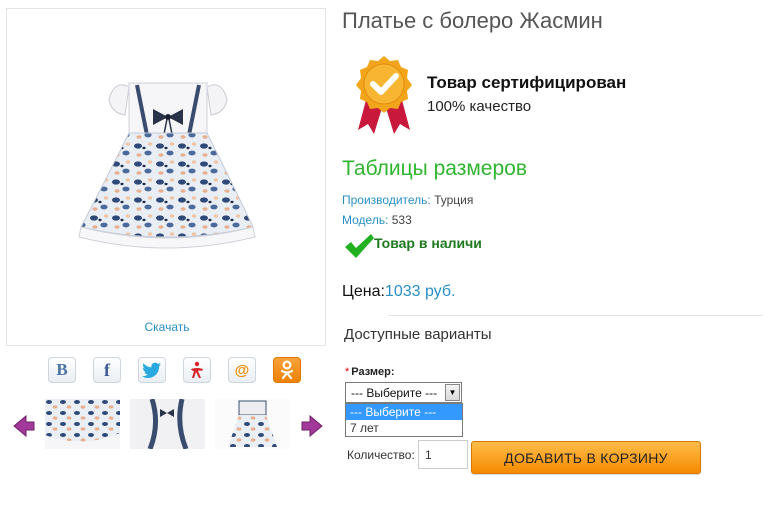  I want to click on social-share-bar: B f @, so click(175, 371).